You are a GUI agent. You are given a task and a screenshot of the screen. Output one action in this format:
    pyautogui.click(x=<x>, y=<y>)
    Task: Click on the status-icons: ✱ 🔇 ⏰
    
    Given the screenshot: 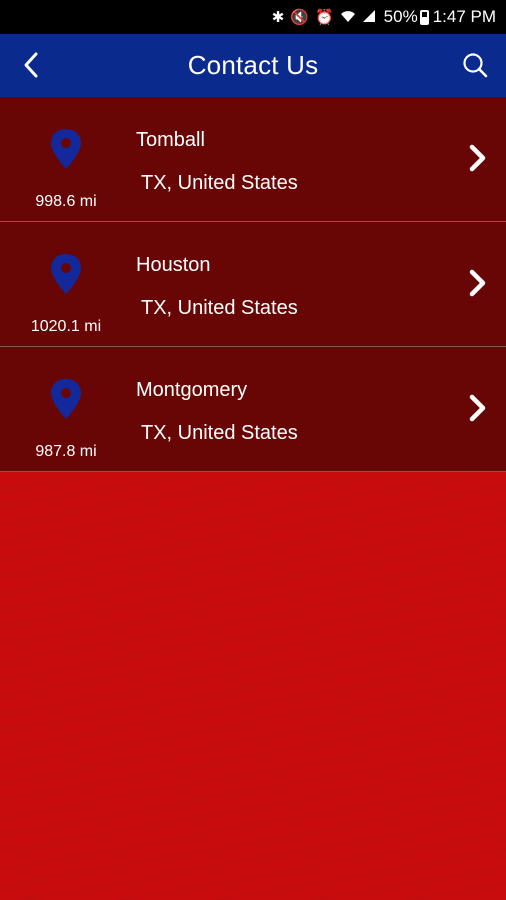 What is the action you would take?
    pyautogui.click(x=324, y=17)
    